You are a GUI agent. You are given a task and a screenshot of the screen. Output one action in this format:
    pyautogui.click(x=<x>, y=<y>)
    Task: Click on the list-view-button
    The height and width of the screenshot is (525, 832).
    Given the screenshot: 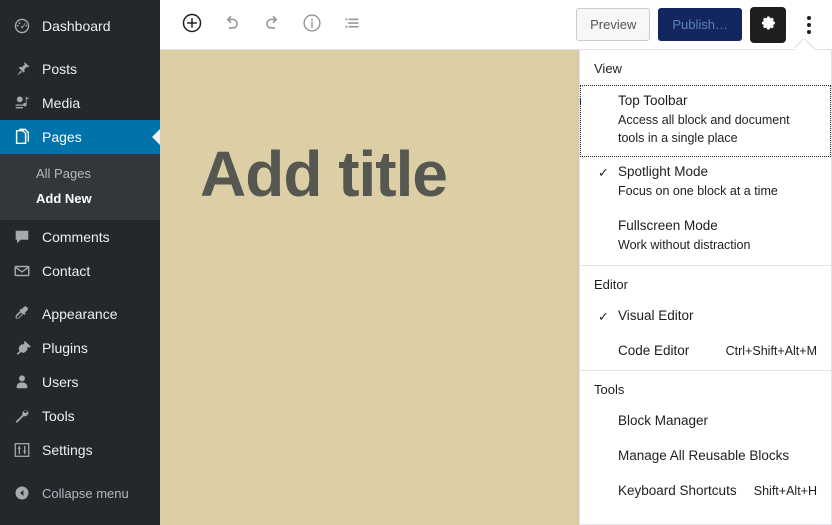 What is the action you would take?
    pyautogui.click(x=352, y=25)
    